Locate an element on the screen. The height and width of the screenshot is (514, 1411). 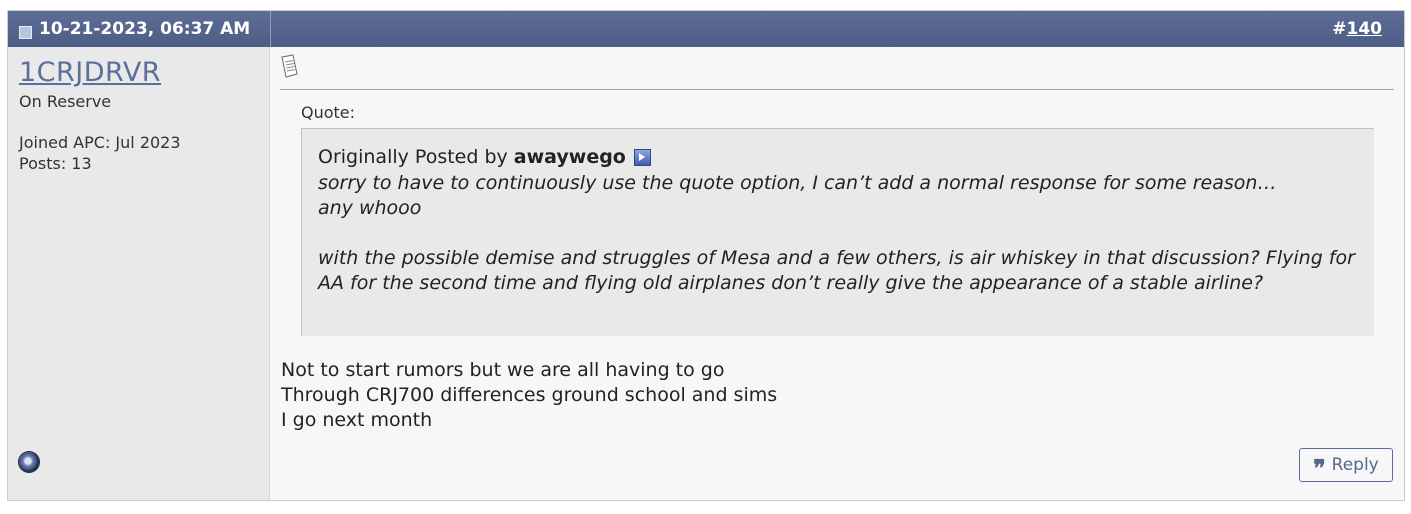
post-header: 10-21-2023, 06:37 AM #140 is located at coordinates (706, 29).